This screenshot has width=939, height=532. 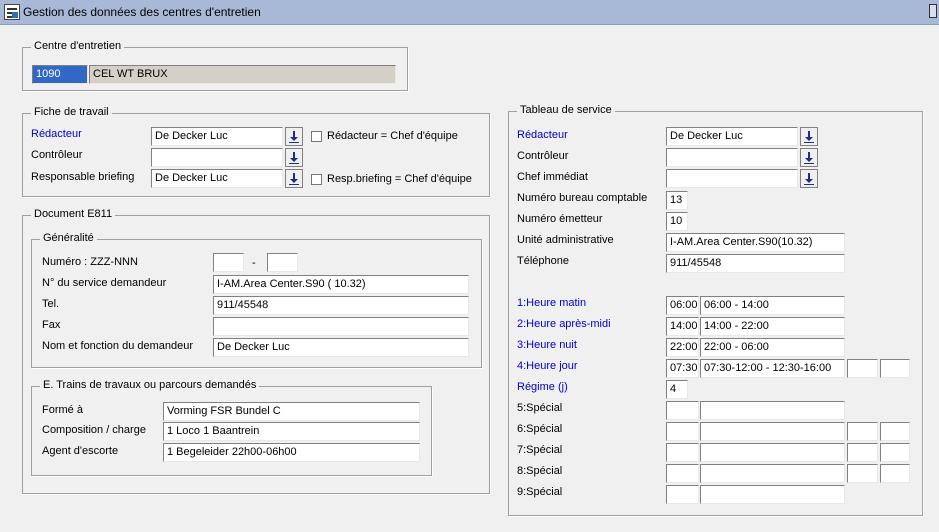 What do you see at coordinates (217, 178) in the screenshot?
I see `fiche-resp-field: De Decker Luc` at bounding box center [217, 178].